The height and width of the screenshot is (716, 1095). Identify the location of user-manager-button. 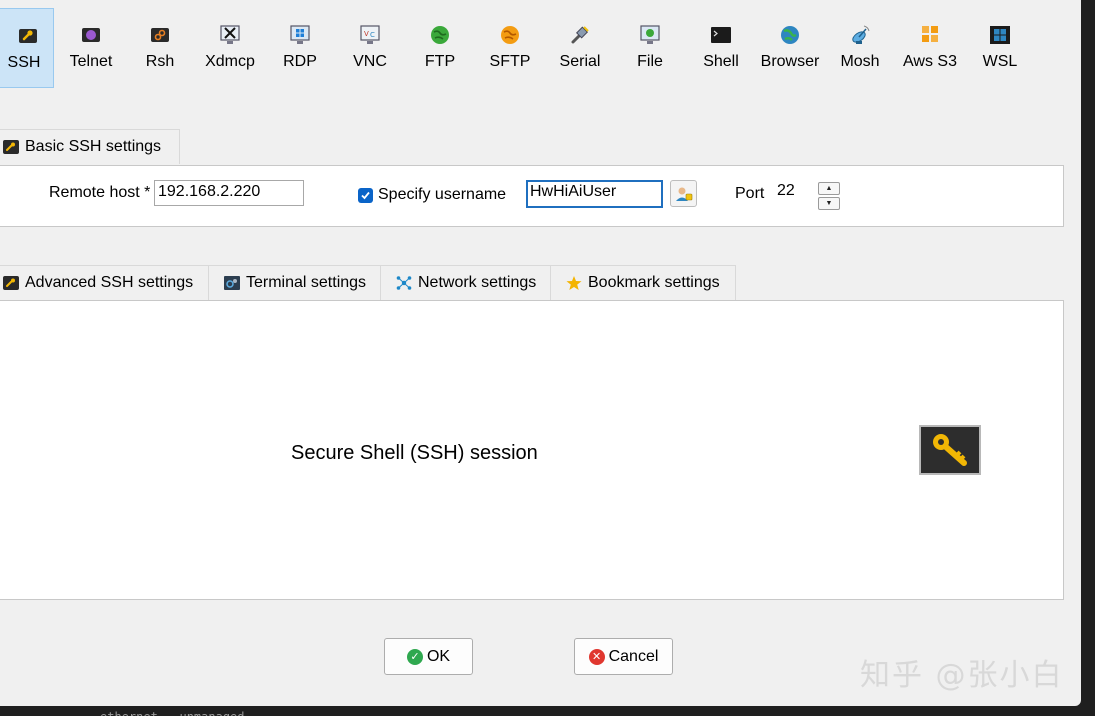
(683, 193).